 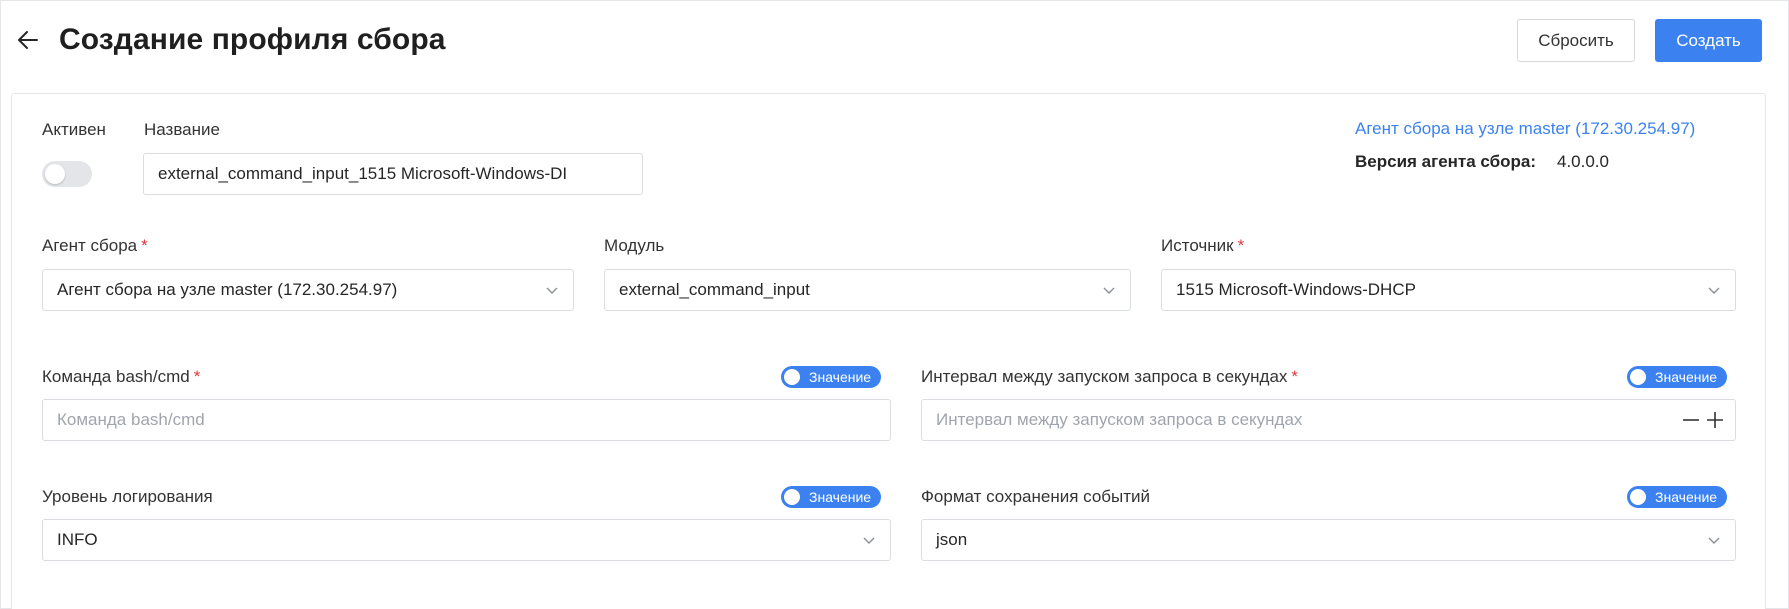 What do you see at coordinates (74, 129) in the screenshot?
I see `active-label: Активен` at bounding box center [74, 129].